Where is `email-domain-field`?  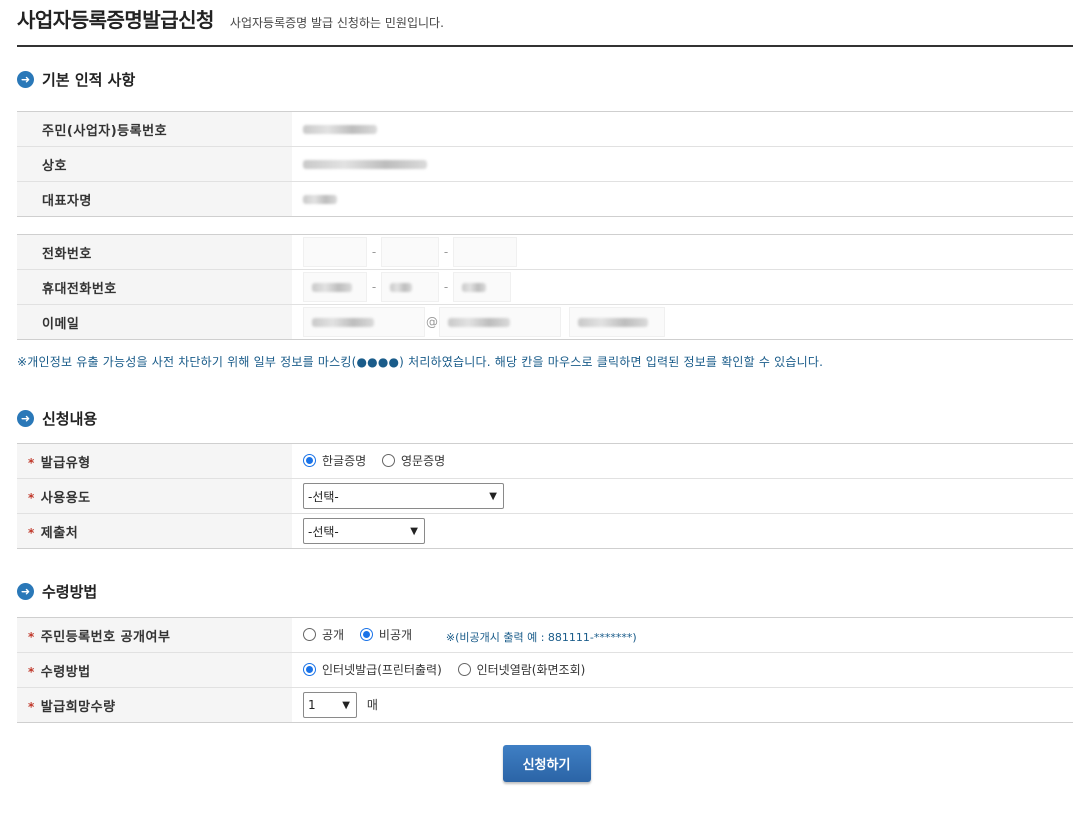 email-domain-field is located at coordinates (500, 322).